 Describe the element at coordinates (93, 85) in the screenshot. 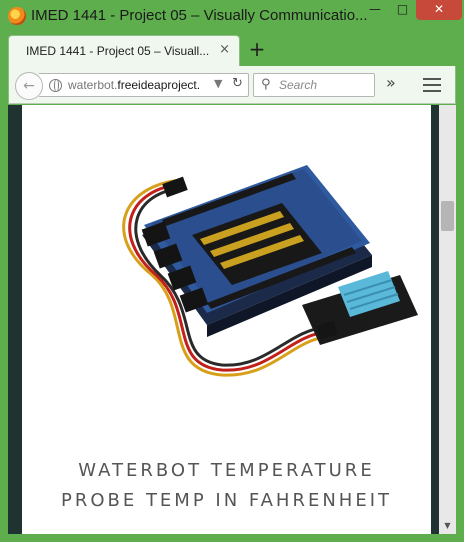

I see `url-host-prefix: waterbot.` at that location.